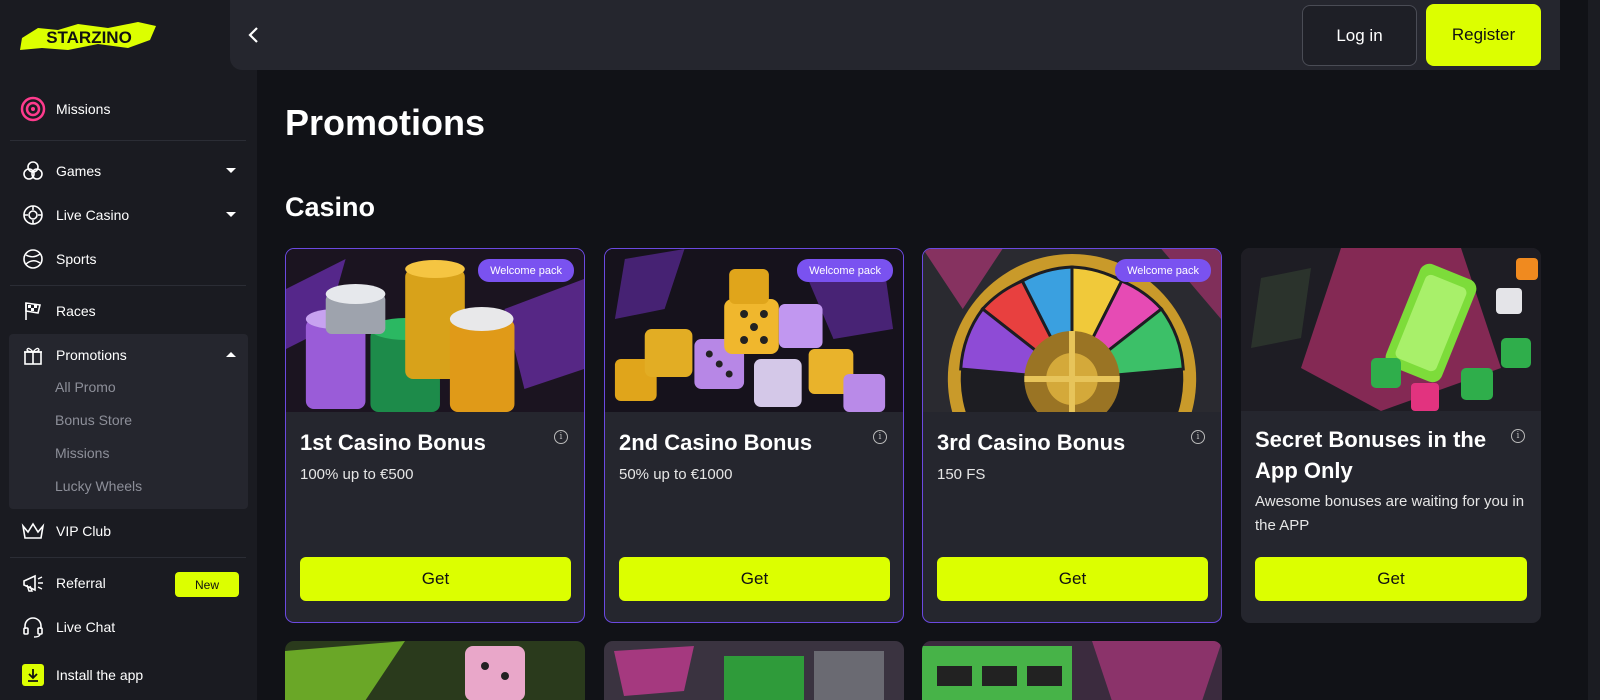 The height and width of the screenshot is (700, 1600). I want to click on sidebar-item-live-chat: Live Chat, so click(130, 627).